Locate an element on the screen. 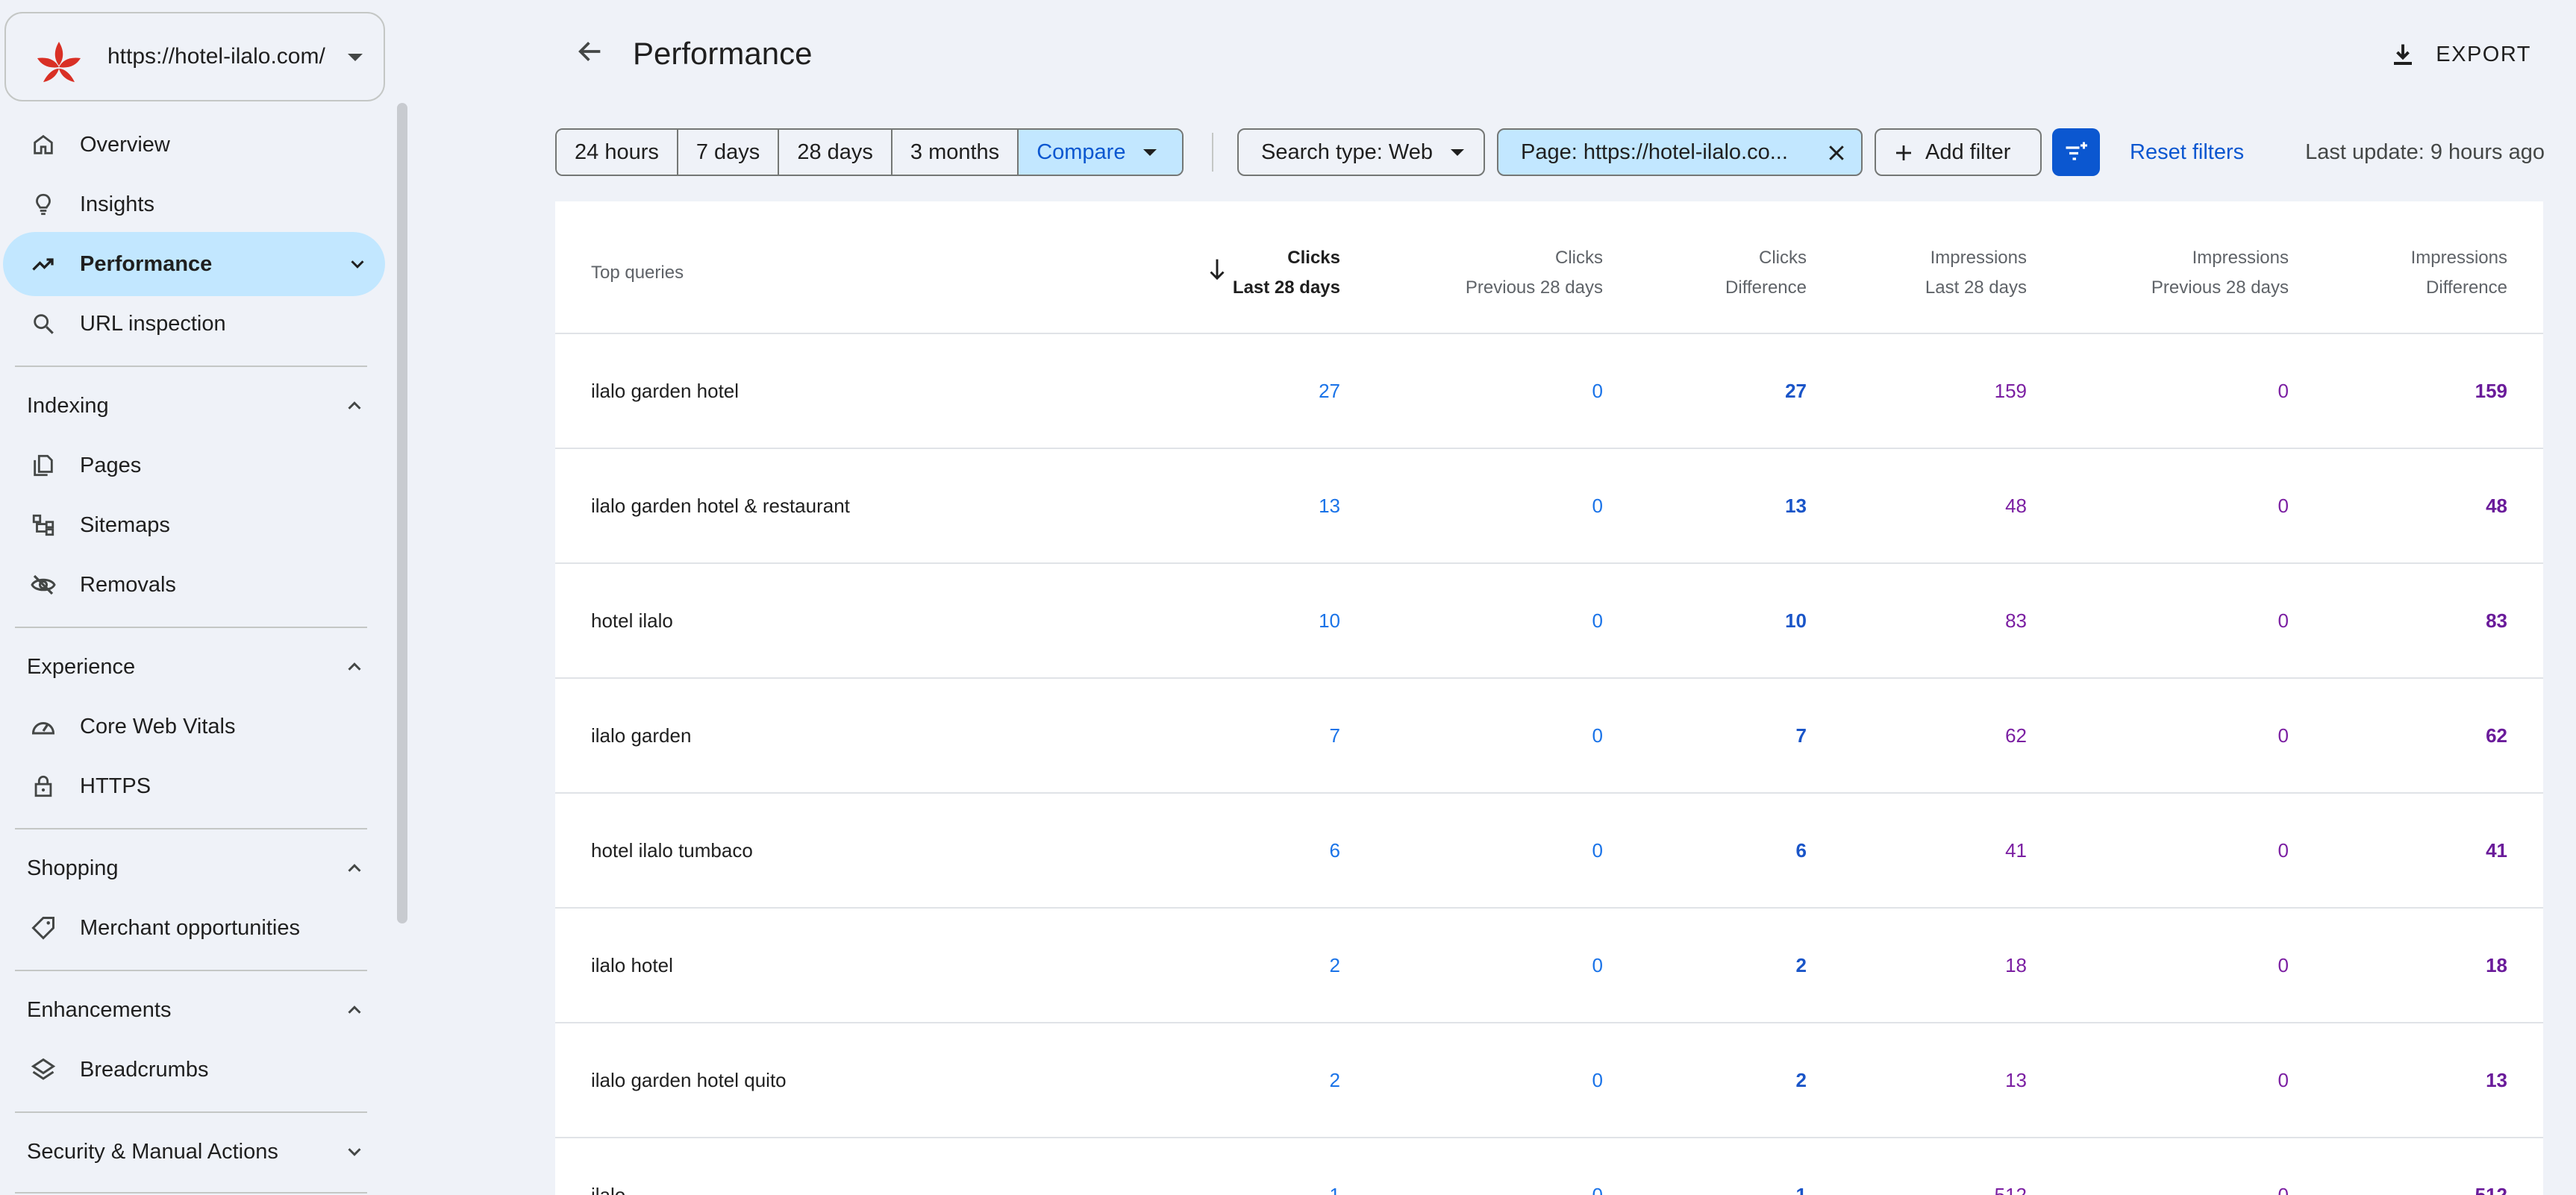  section-shopping: Shopping is located at coordinates (192, 868).